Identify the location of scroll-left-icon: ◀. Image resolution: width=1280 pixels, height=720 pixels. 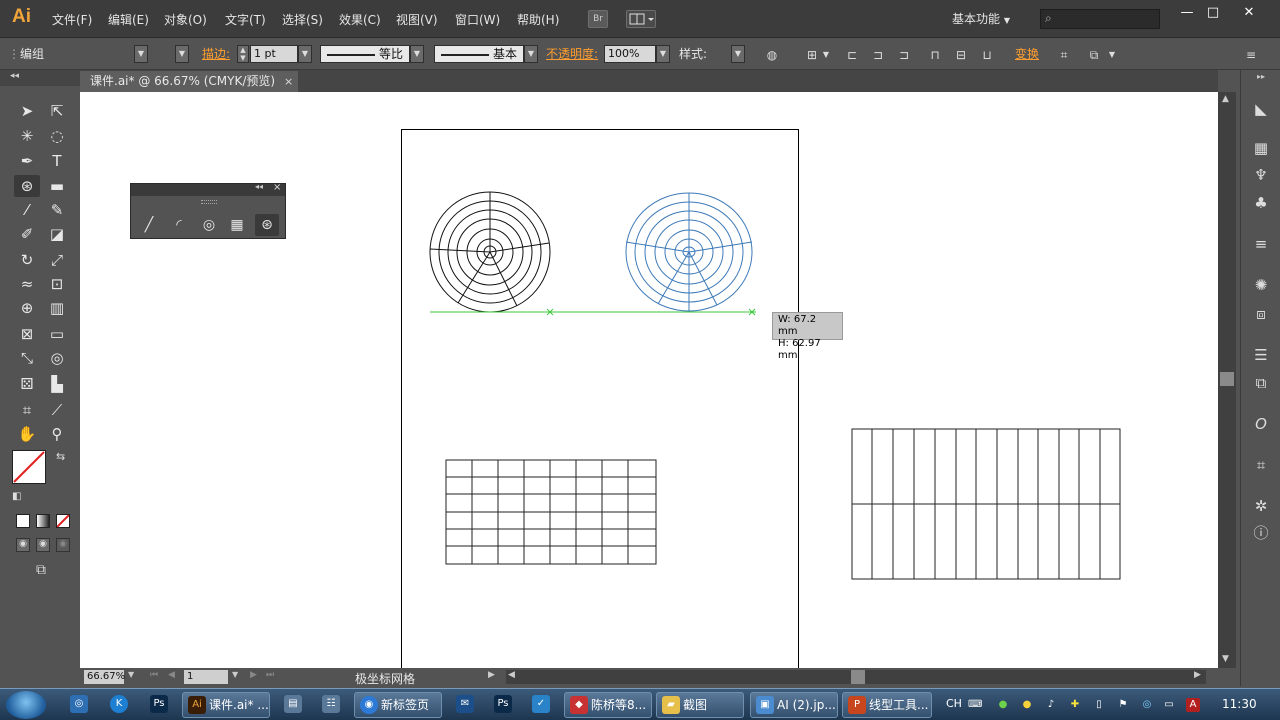
(511, 675).